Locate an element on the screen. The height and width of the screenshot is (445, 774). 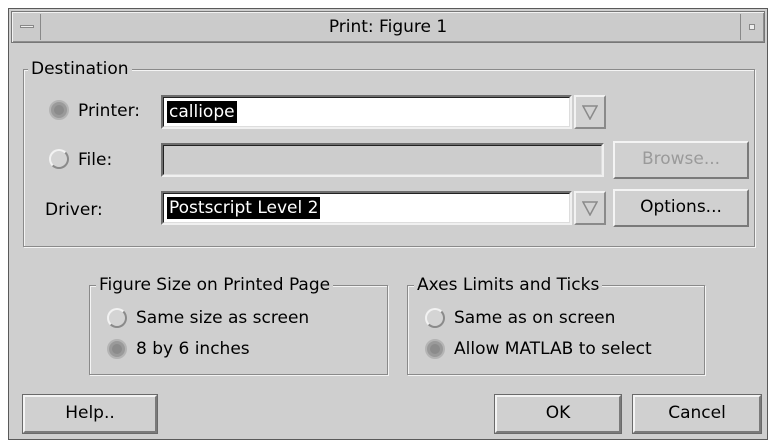
file-field is located at coordinates (382, 160).